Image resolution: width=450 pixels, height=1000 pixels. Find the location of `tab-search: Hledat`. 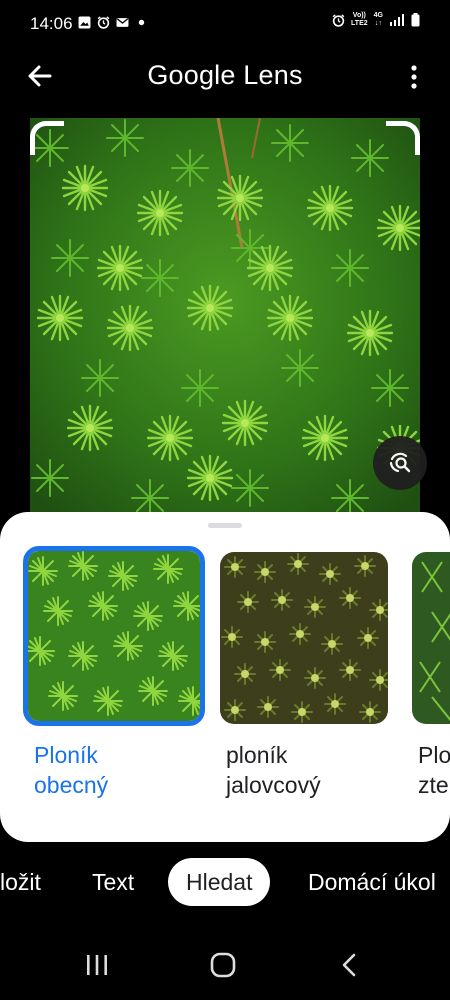

tab-search: Hledat is located at coordinates (219, 882).